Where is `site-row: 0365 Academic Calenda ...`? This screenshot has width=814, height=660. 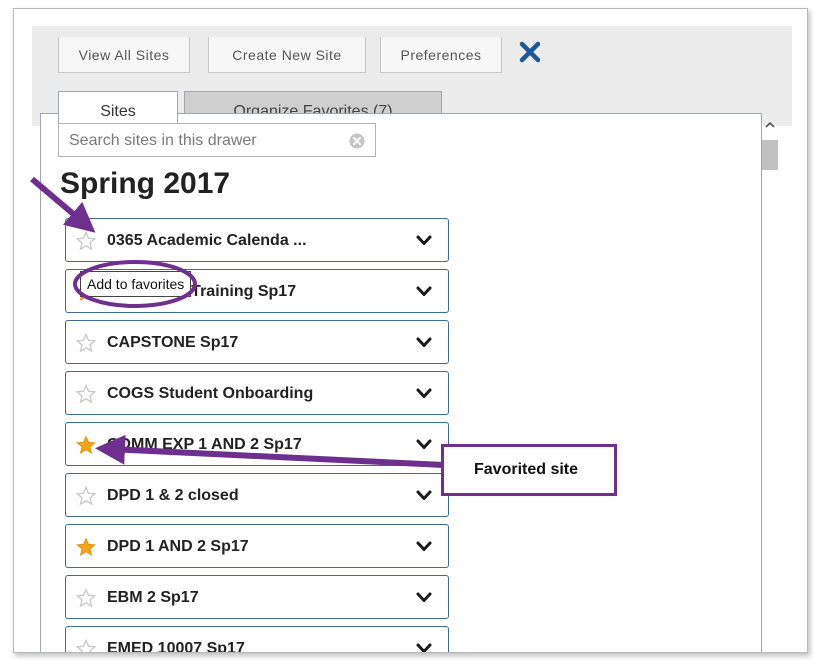
site-row: 0365 Academic Calenda ... is located at coordinates (257, 240).